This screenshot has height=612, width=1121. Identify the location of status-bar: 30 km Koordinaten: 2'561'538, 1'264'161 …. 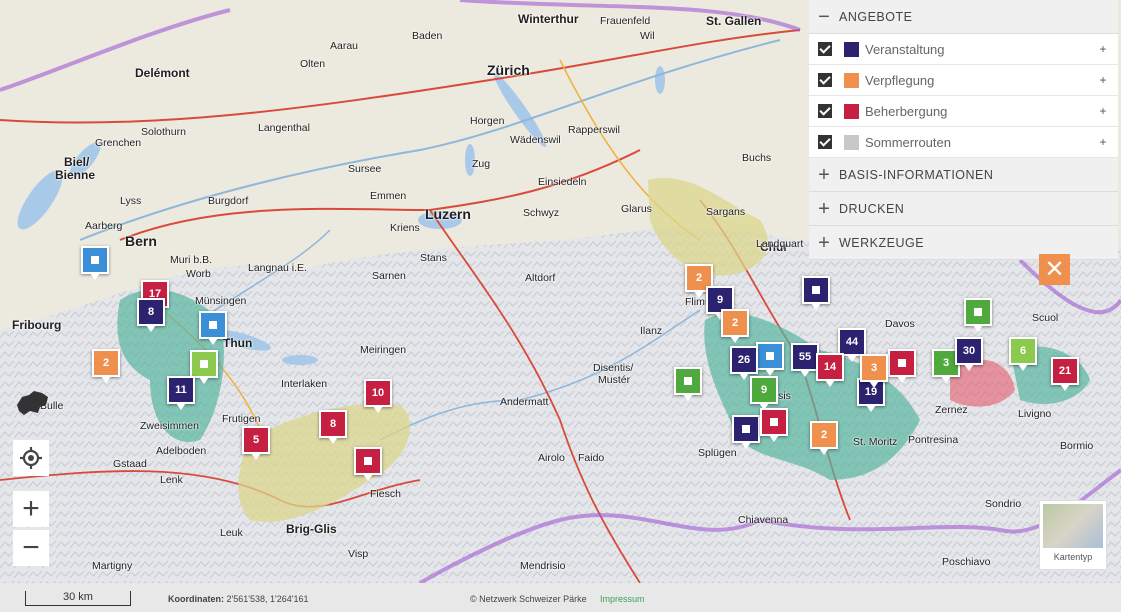
(560, 597).